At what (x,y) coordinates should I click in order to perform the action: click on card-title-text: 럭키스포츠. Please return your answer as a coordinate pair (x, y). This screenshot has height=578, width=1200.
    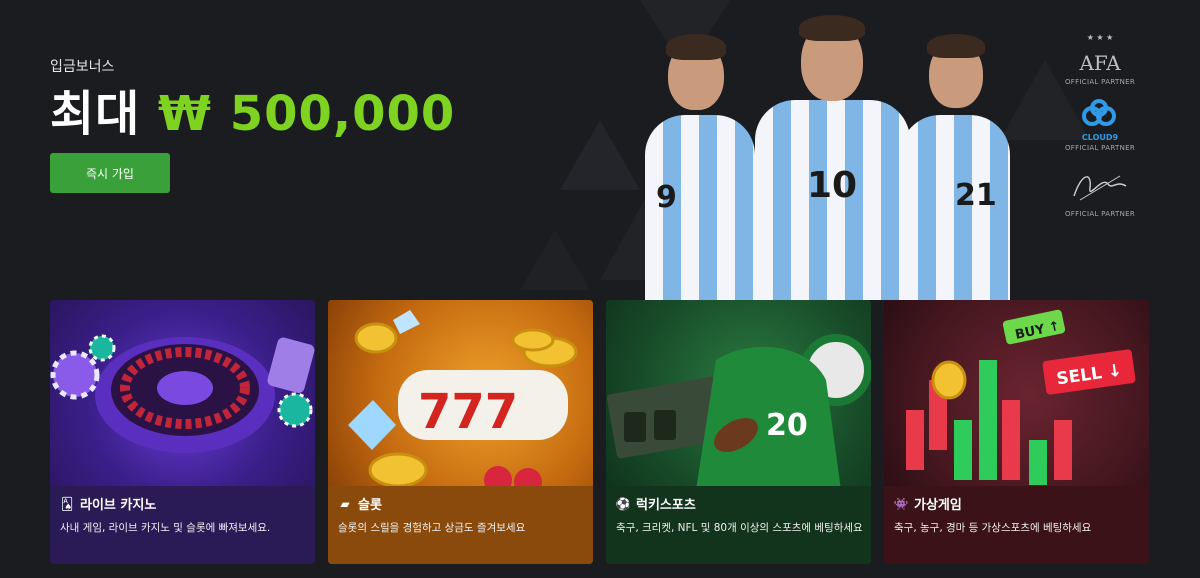
    Looking at the image, I should click on (666, 505).